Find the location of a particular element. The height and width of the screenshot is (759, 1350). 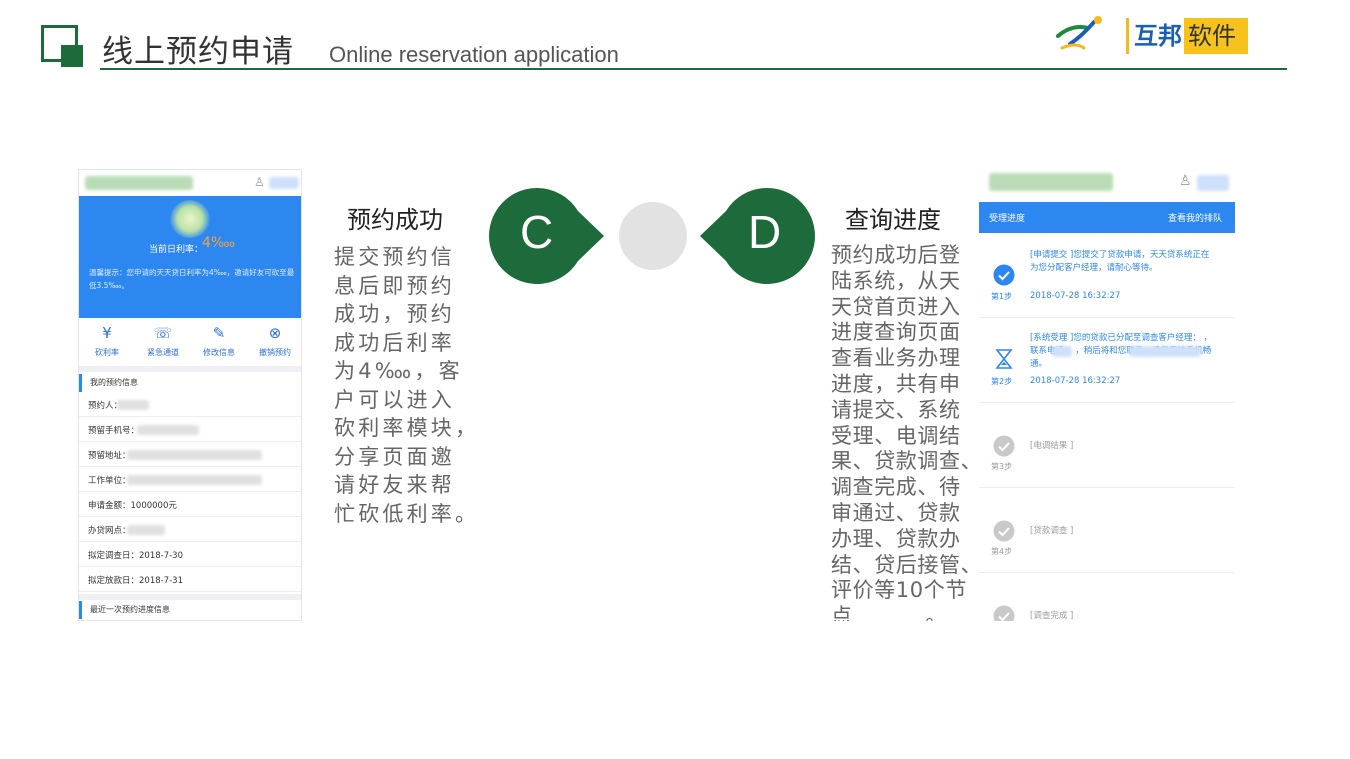

header-square-fill is located at coordinates (72, 56).